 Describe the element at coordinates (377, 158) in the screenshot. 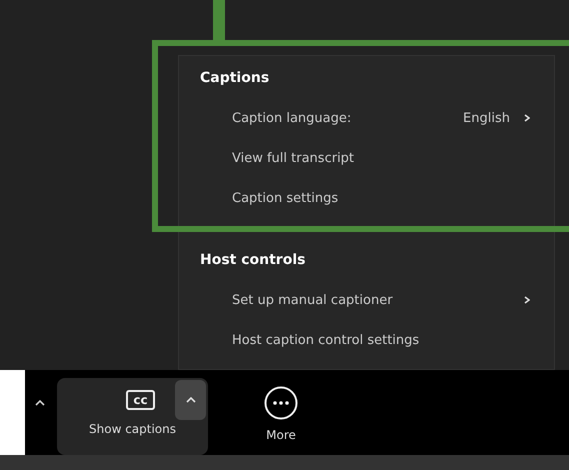

I see `menu-item: View full transcript` at that location.